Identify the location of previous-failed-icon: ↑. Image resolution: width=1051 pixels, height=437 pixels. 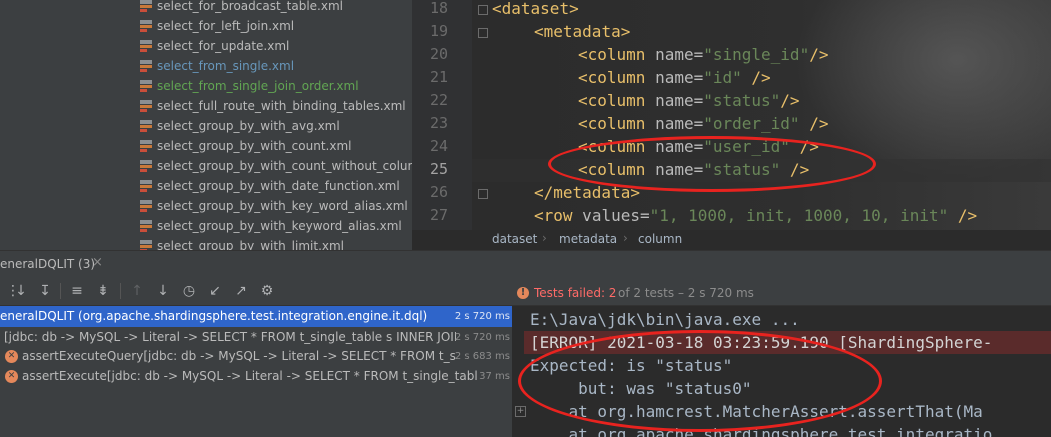
(137, 291).